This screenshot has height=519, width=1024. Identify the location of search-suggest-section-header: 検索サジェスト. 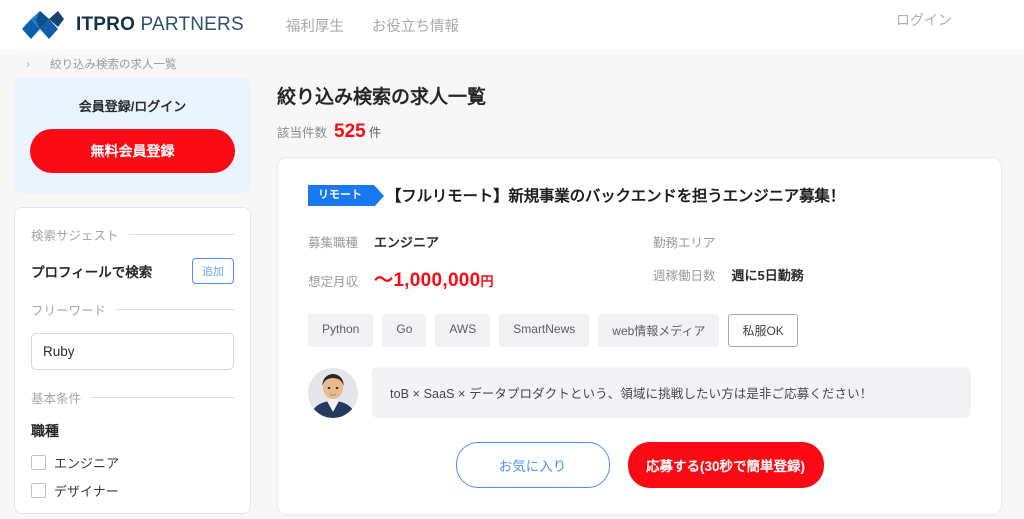
(132, 234).